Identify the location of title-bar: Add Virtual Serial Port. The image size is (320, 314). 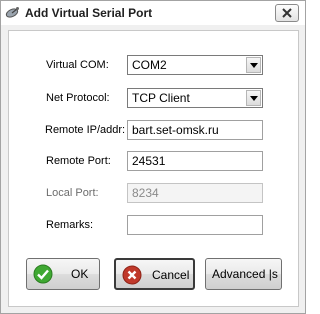
(153, 13).